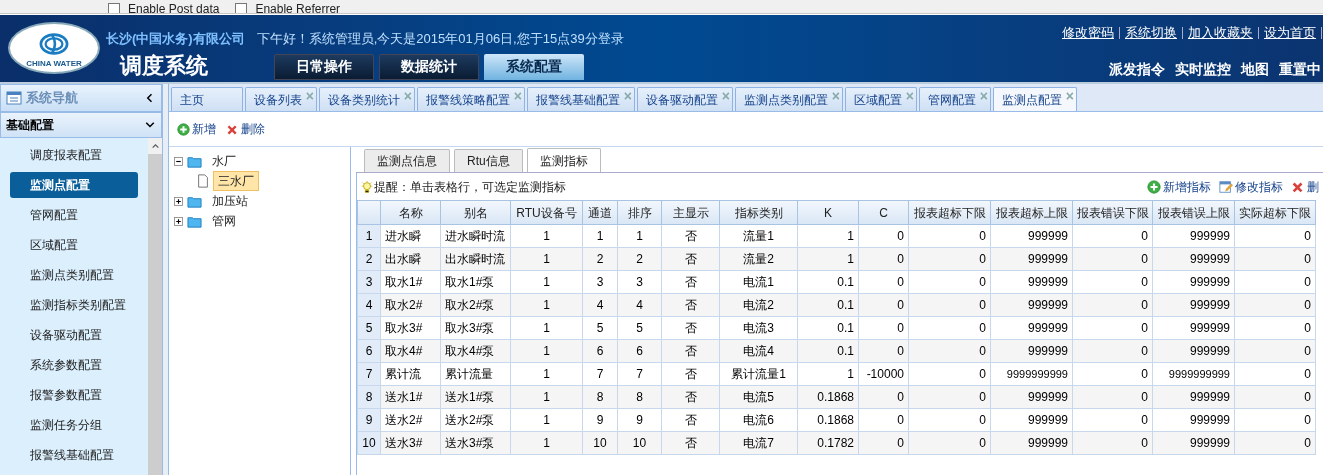 The height and width of the screenshot is (475, 1323). Describe the element at coordinates (1088, 33) in the screenshot. I see `header-link: 修改密码` at that location.